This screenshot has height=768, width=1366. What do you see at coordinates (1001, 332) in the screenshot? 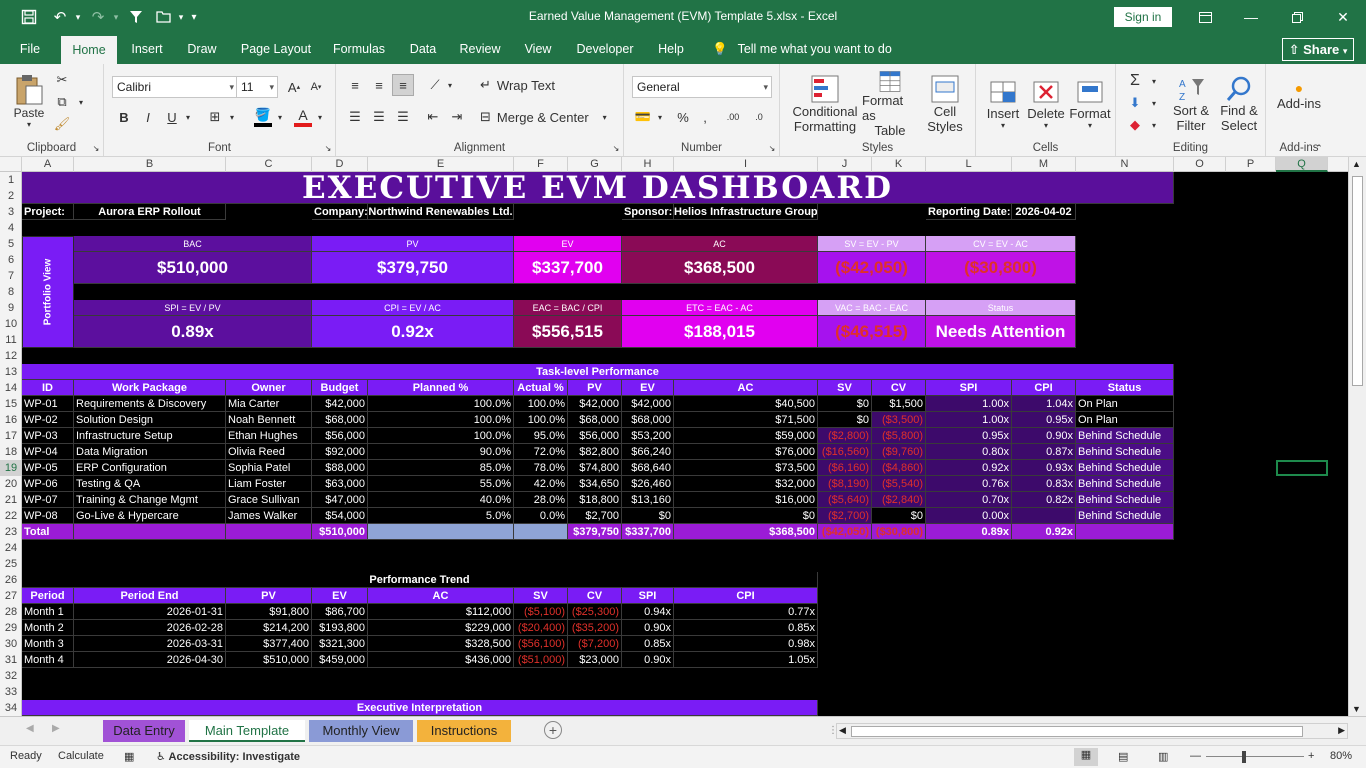
I see `kpi-value: Needs Attention` at bounding box center [1001, 332].